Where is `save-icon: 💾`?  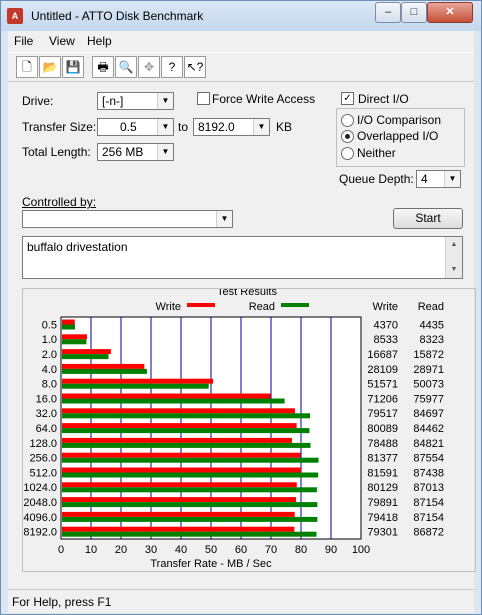
save-icon: 💾 is located at coordinates (73, 67).